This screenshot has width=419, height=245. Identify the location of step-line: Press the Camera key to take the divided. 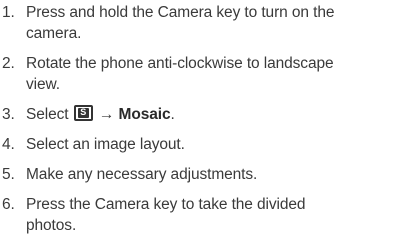
(166, 204).